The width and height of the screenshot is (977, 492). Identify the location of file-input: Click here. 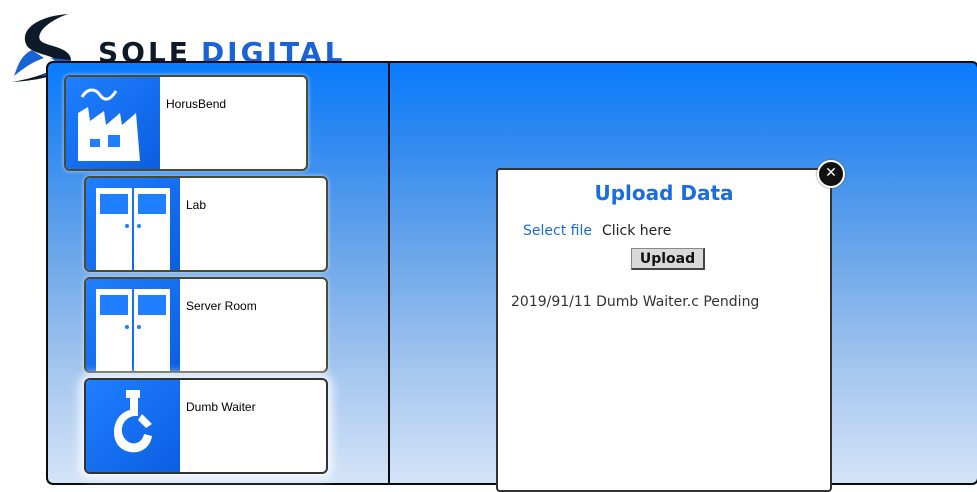
(636, 231).